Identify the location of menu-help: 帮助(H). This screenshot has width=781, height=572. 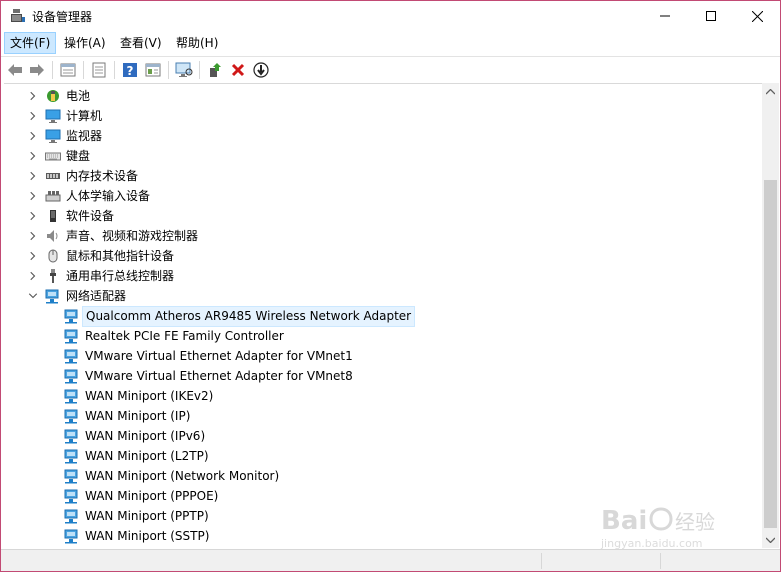
(197, 43).